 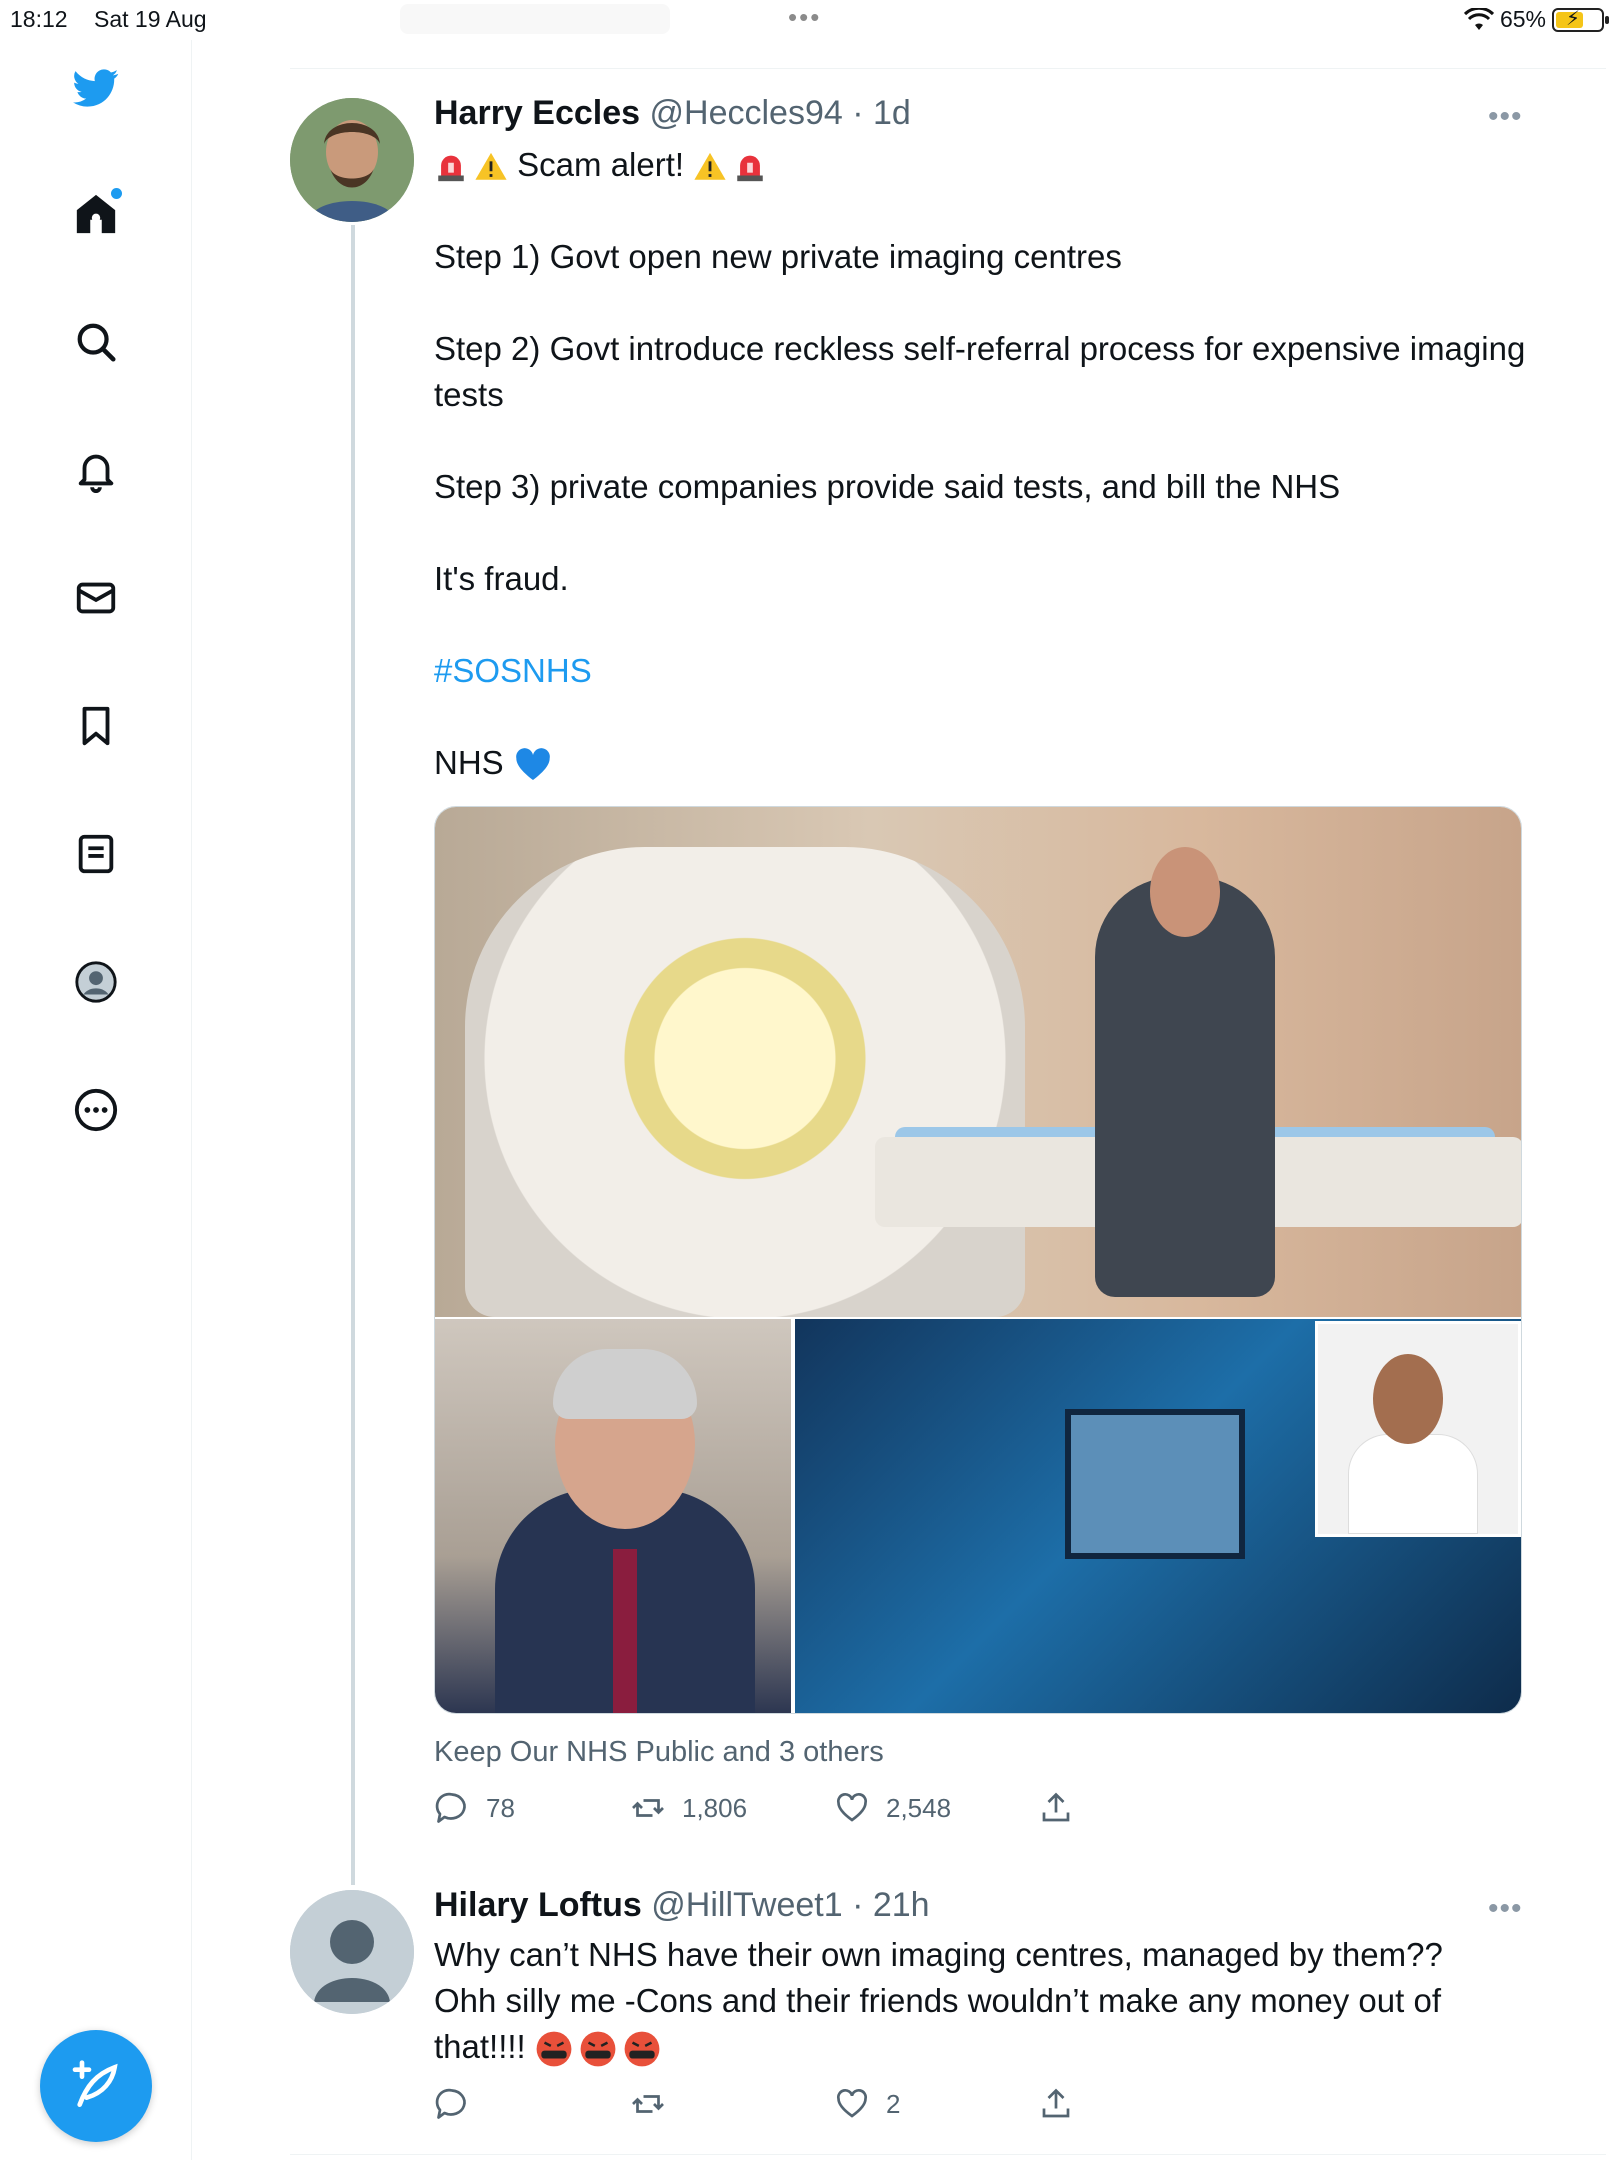 I want to click on author-name: Harry Eccles, so click(x=537, y=113).